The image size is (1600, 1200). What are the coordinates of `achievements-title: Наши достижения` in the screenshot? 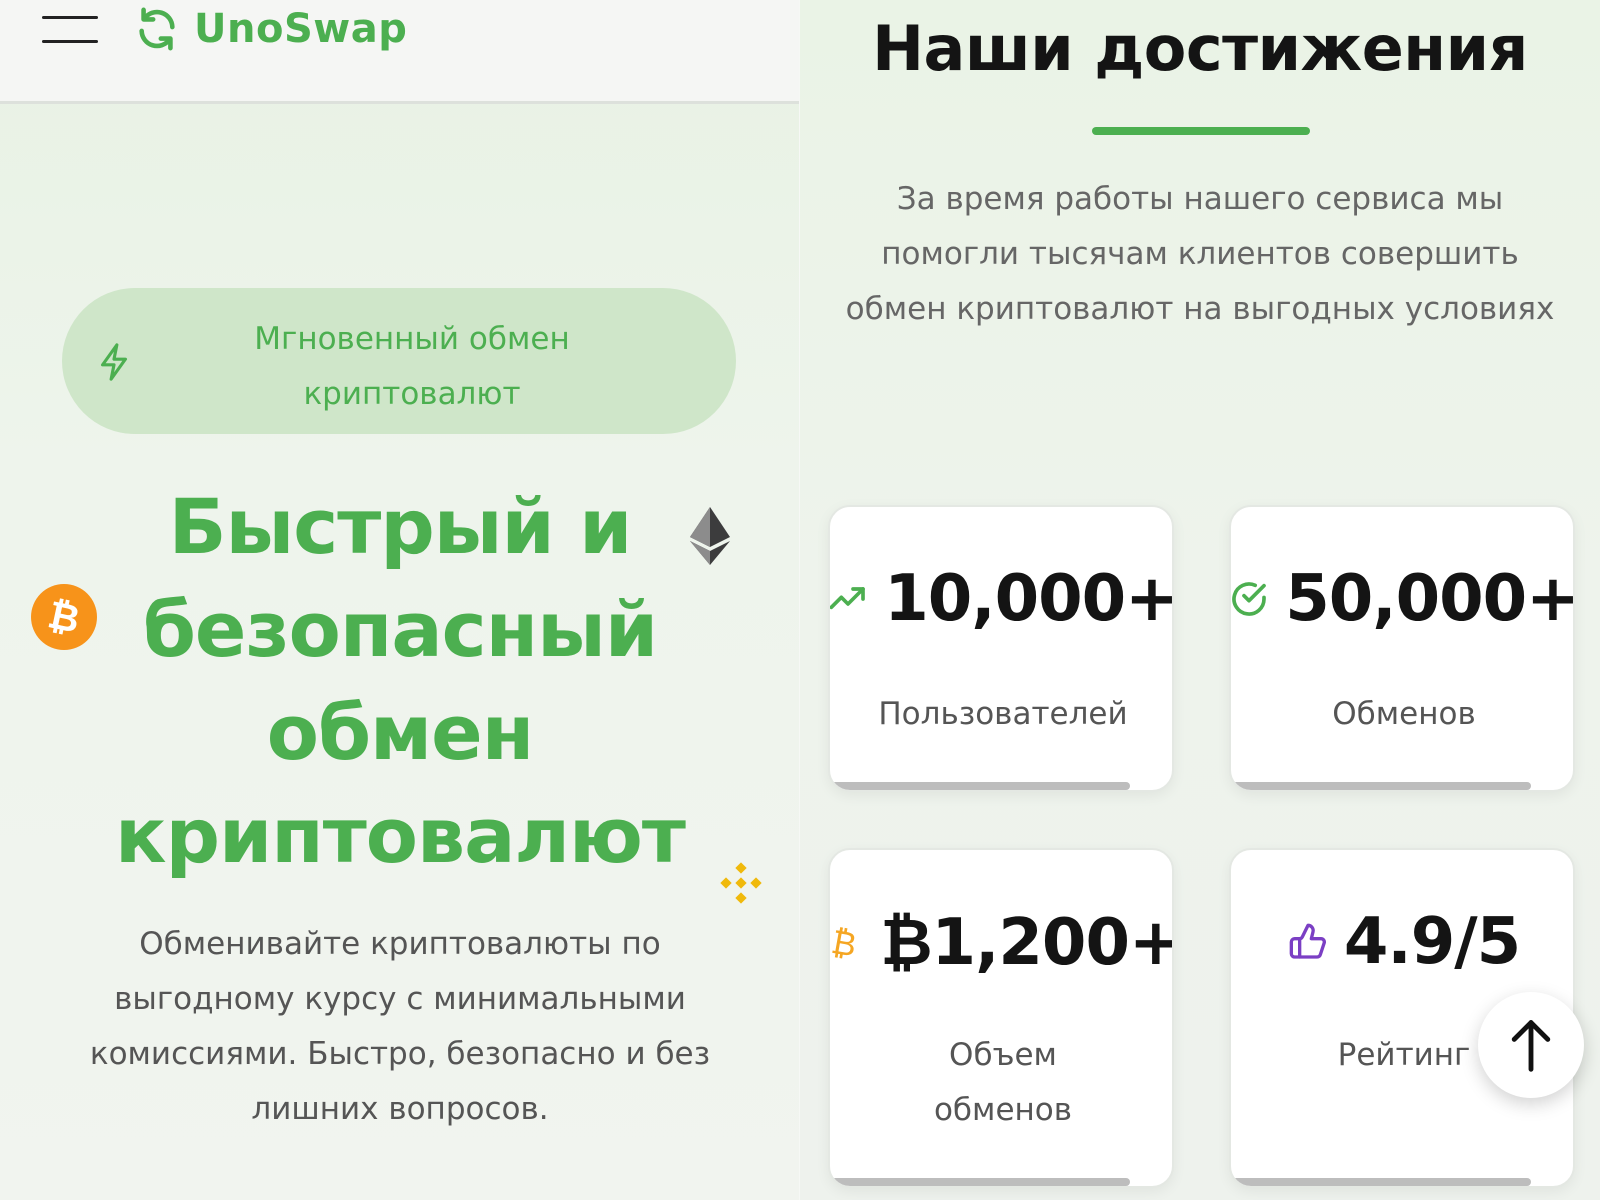 It's located at (1200, 48).